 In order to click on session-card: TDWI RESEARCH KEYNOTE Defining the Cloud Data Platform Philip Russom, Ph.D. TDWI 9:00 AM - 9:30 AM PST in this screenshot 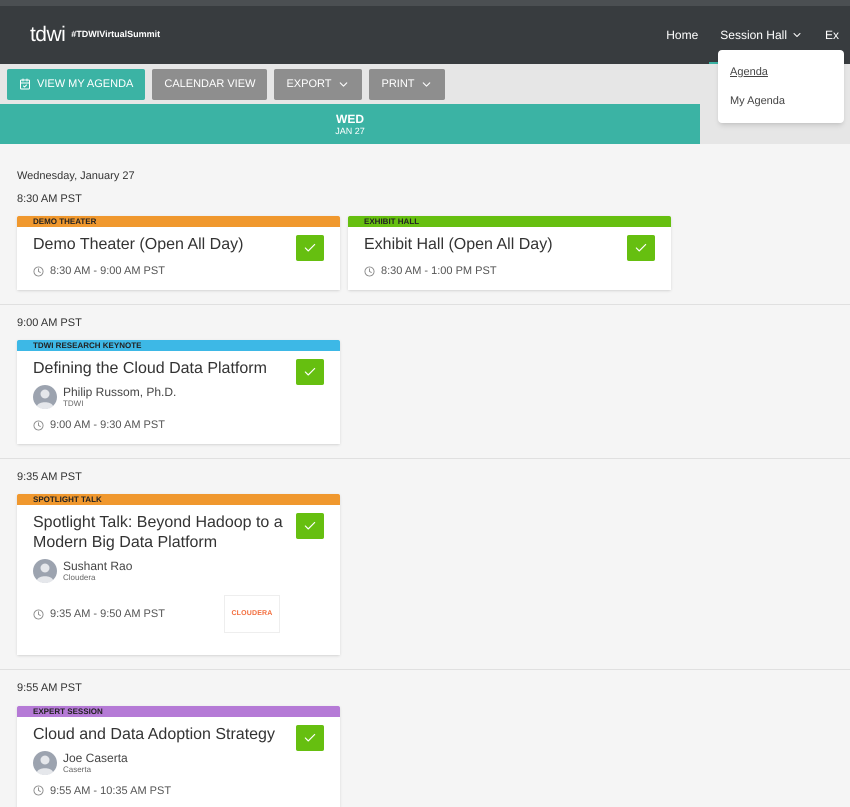, I will do `click(178, 392)`.